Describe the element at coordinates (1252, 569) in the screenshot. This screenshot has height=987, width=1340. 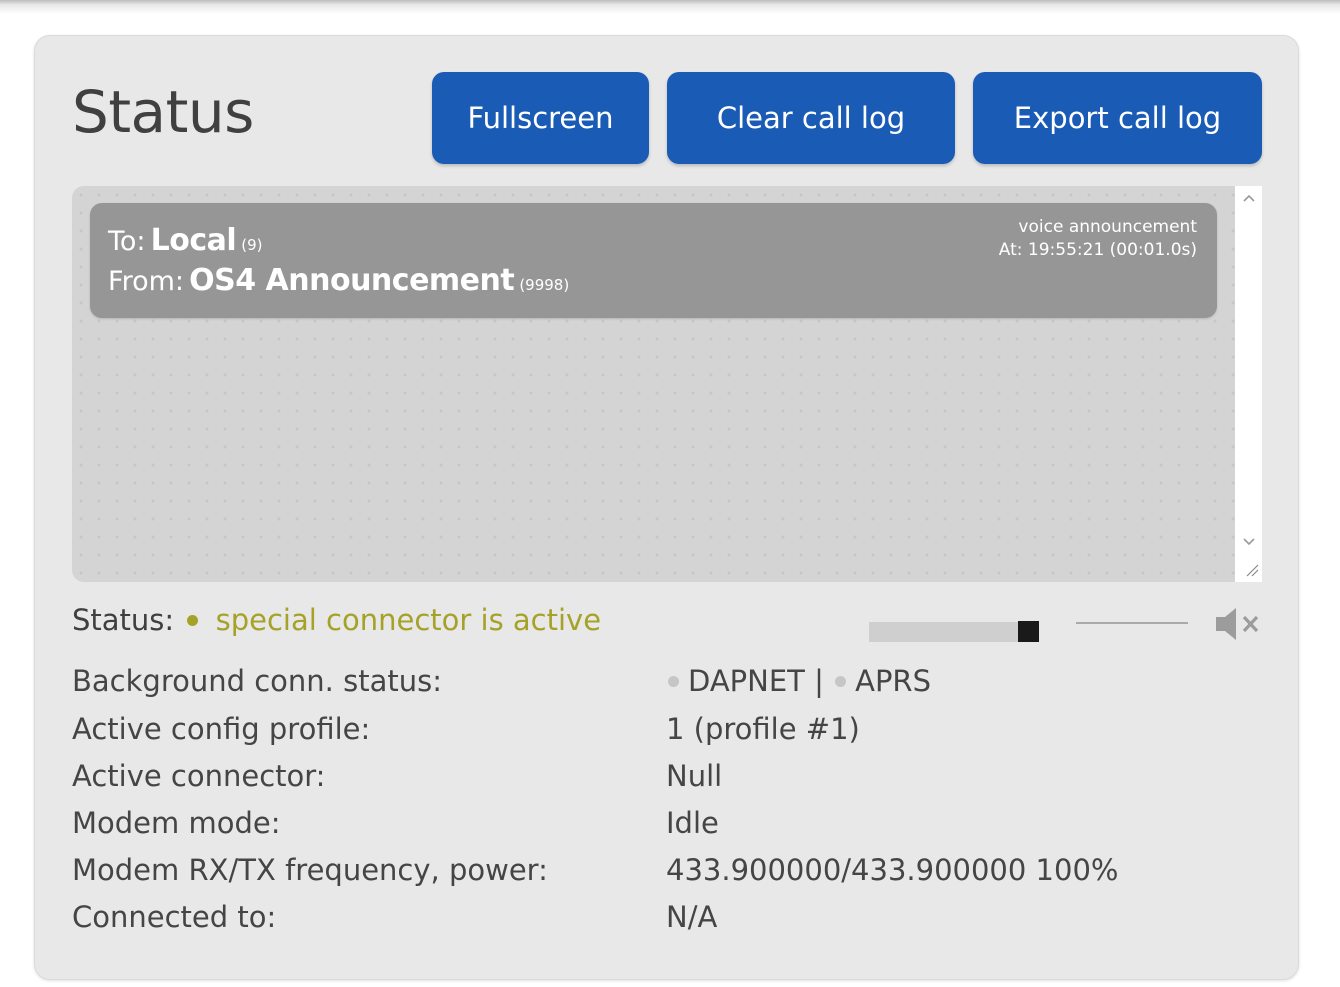
I see `resize-grip-icon` at that location.